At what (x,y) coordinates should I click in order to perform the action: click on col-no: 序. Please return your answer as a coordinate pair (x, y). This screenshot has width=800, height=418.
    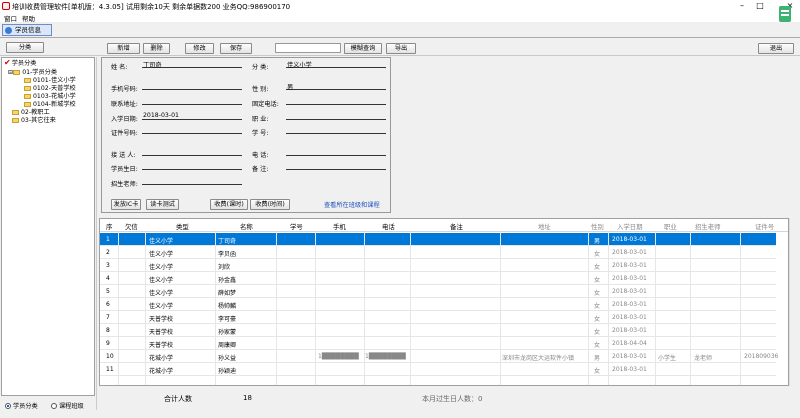
    Looking at the image, I should click on (109, 226).